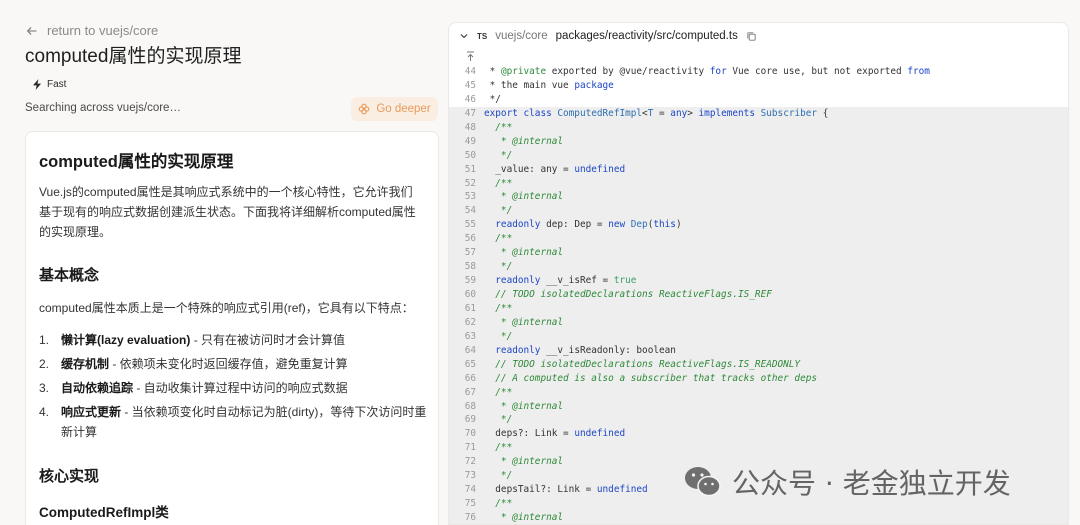  What do you see at coordinates (758, 406) in the screenshot?
I see `code-line: 68 * @internal` at bounding box center [758, 406].